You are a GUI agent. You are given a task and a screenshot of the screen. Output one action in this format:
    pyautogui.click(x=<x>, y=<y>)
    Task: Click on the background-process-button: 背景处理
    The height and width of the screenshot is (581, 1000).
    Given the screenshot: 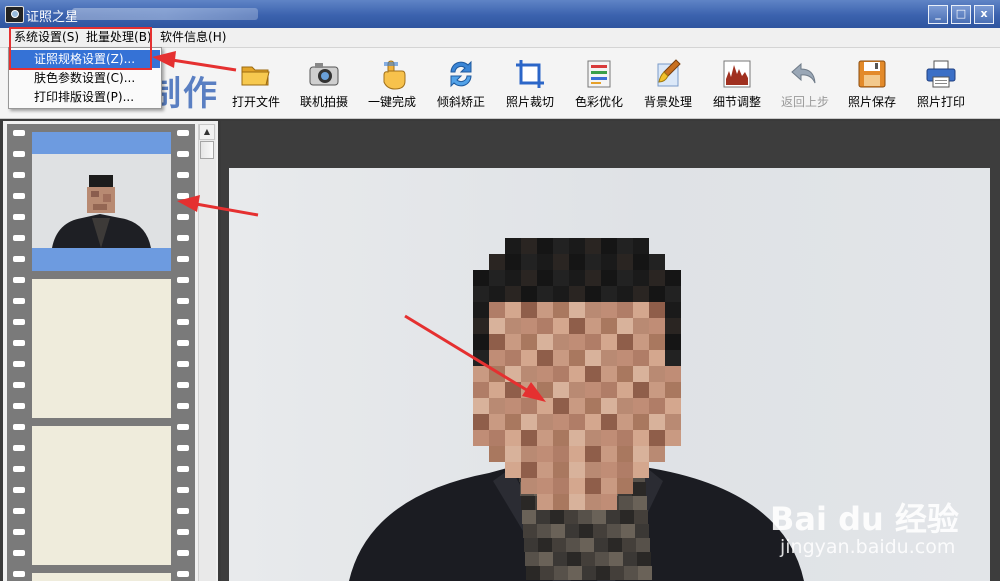 What is the action you would take?
    pyautogui.click(x=668, y=86)
    